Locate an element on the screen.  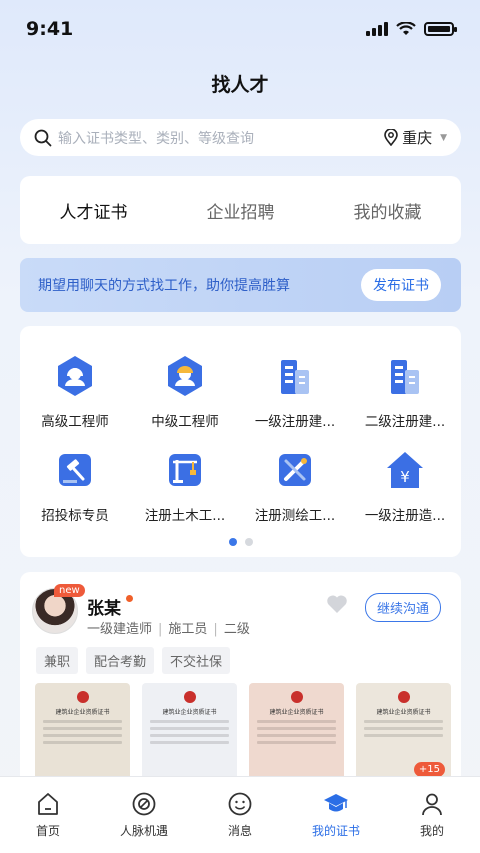
talent-tags: 兼职 配合考勤 不交社保 is located at coordinates (133, 660).